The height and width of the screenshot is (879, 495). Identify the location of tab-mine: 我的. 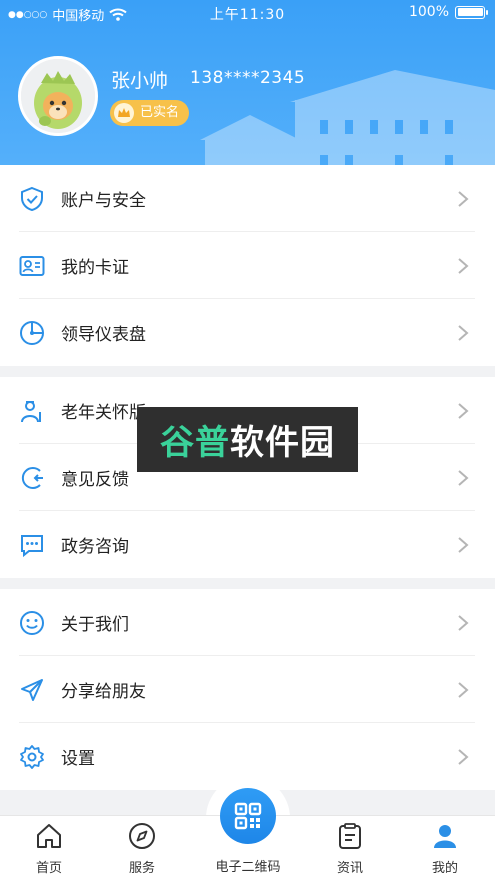
(445, 847).